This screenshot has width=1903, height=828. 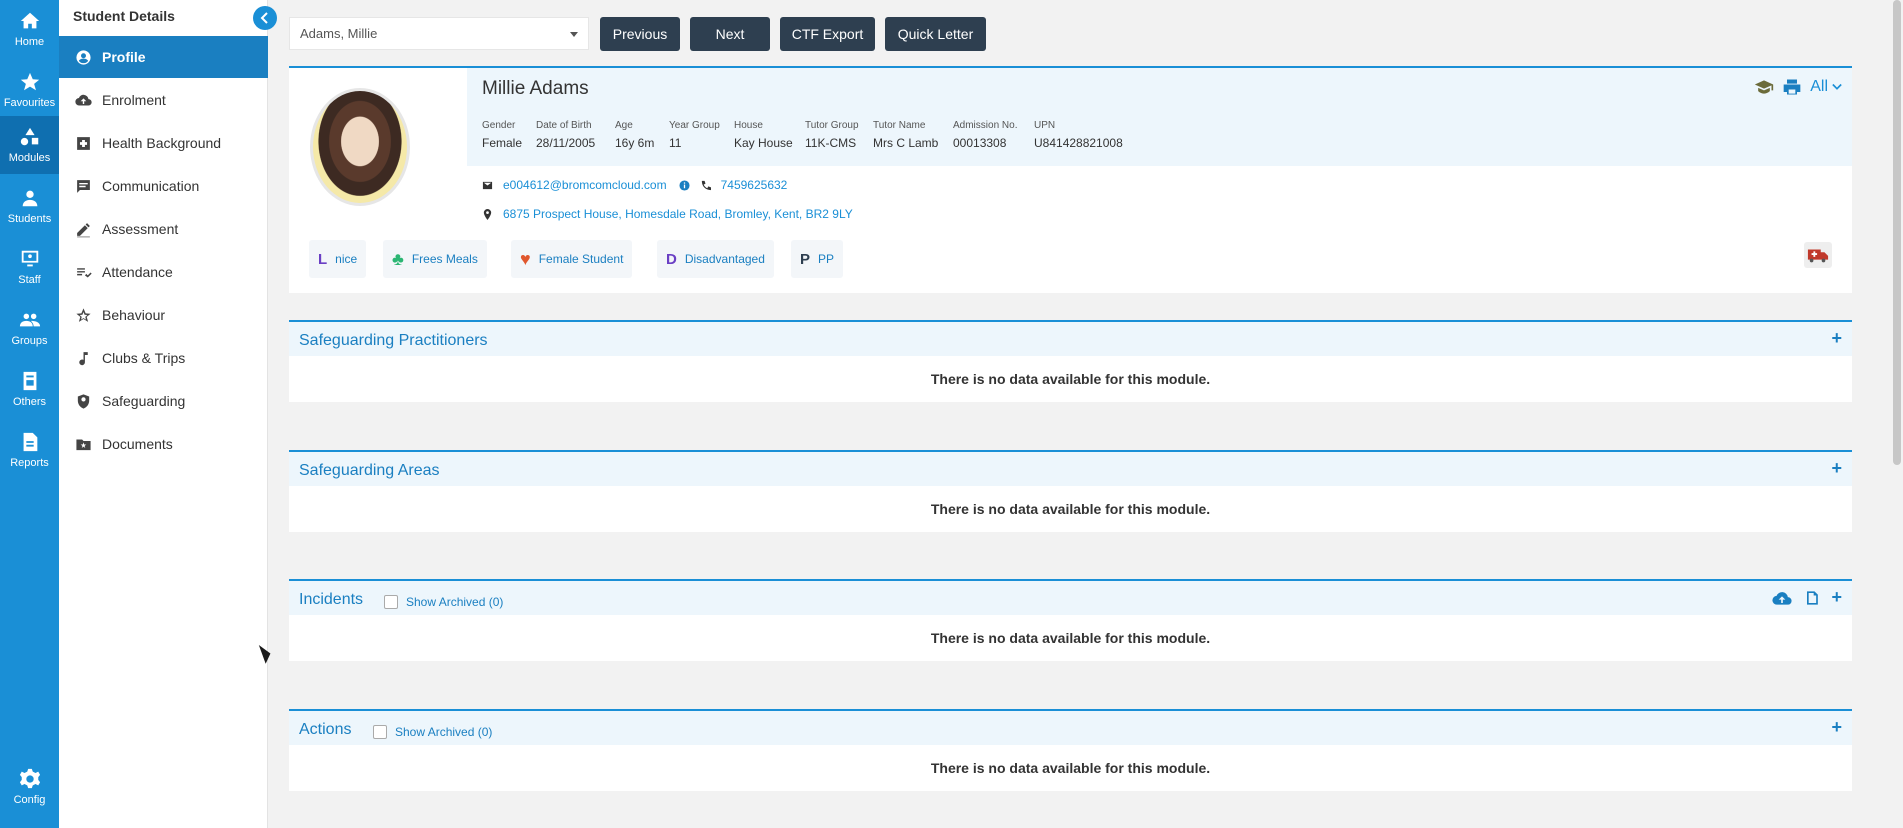 I want to click on medical-plus-icon, so click(x=83, y=143).